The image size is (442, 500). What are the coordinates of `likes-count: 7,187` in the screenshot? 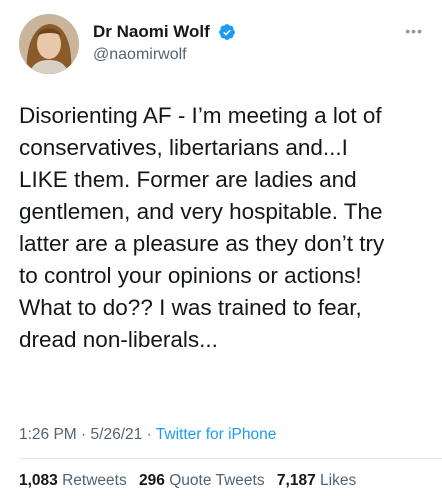 It's located at (296, 480).